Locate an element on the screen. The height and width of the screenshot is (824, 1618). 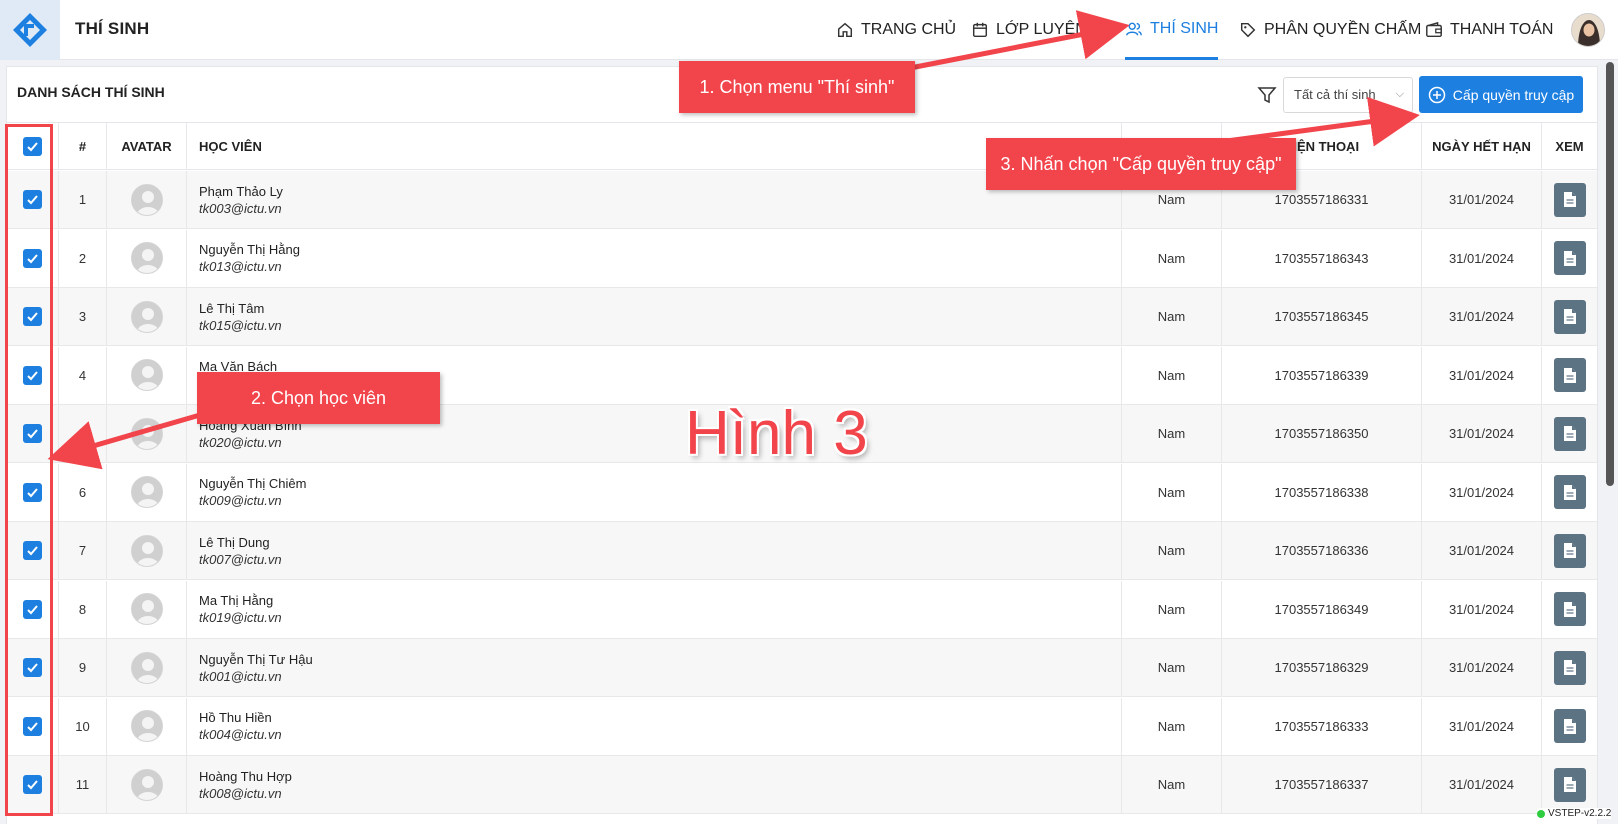
row-student-cell: Hồ Thu Hiền tk004@ictu.vn is located at coordinates (654, 726).